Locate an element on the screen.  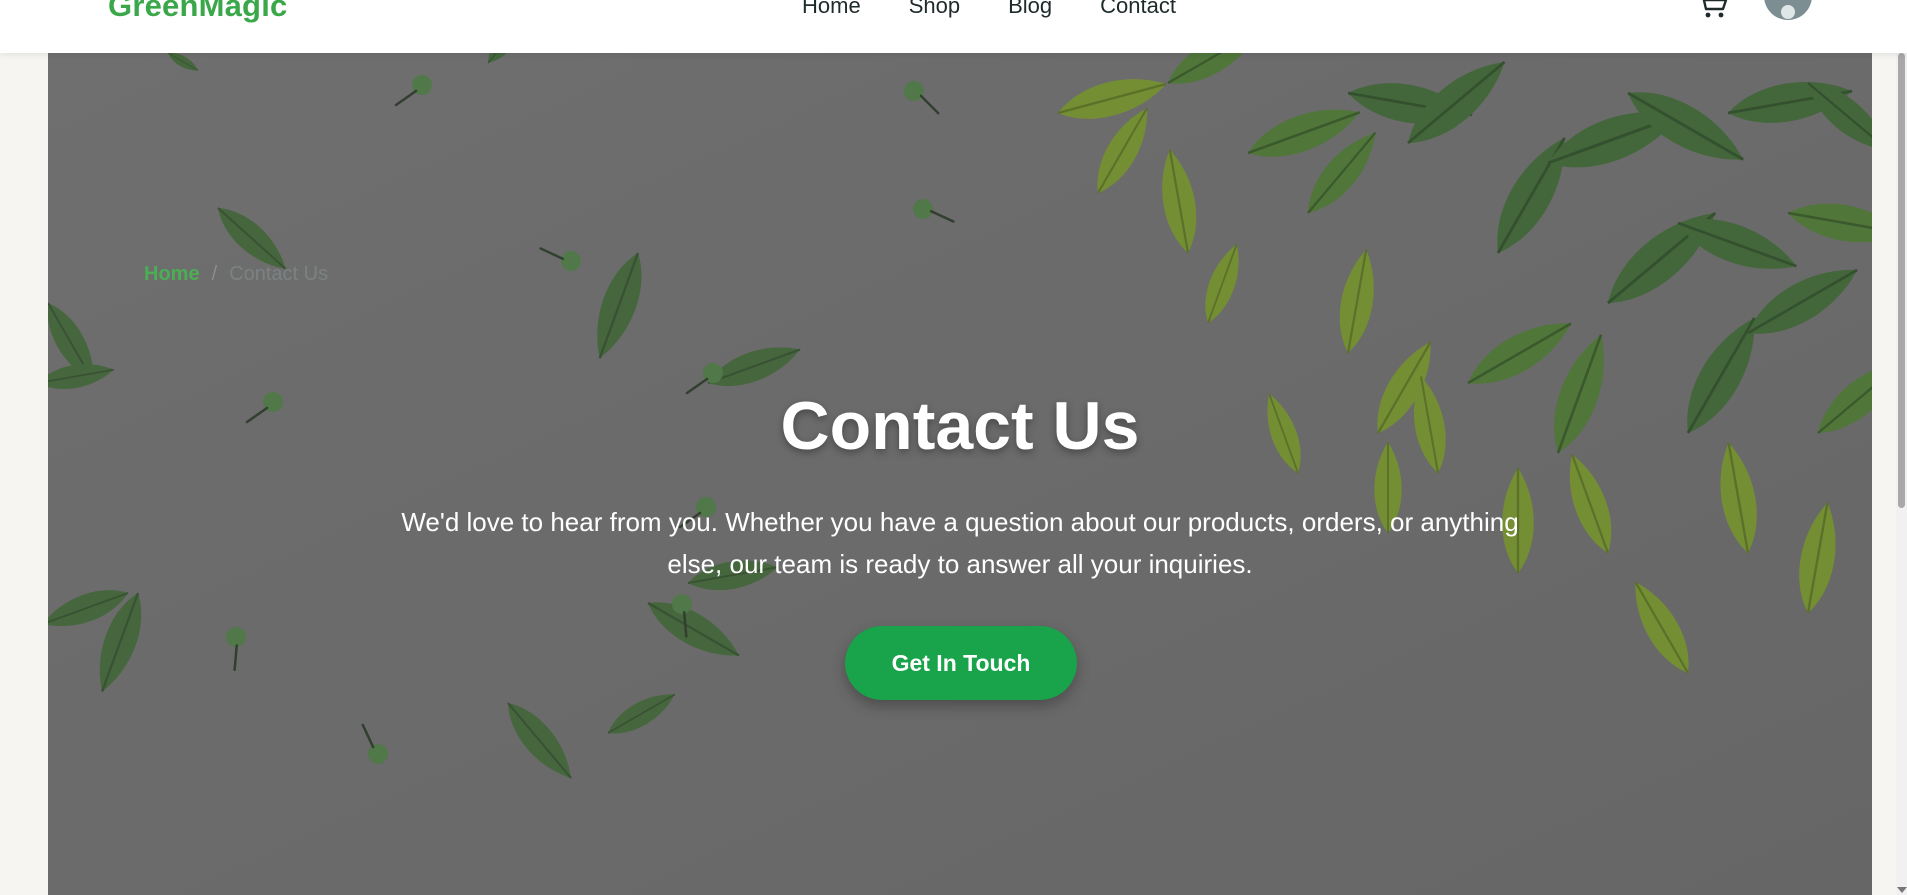
user-silhouette-icon is located at coordinates (1788, 12).